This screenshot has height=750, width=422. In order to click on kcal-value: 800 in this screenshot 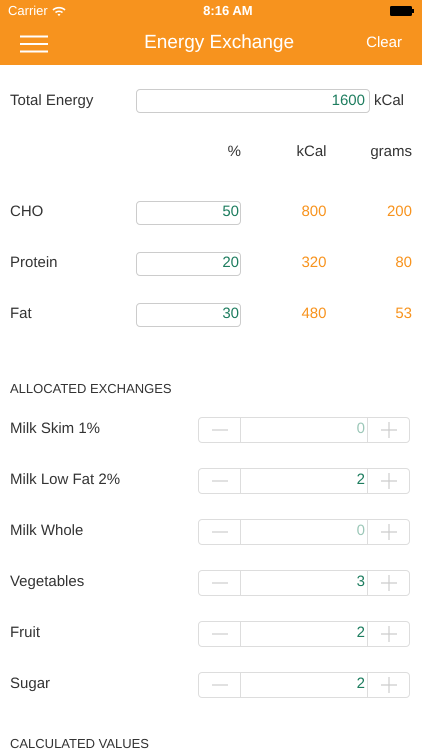, I will do `click(313, 212)`.